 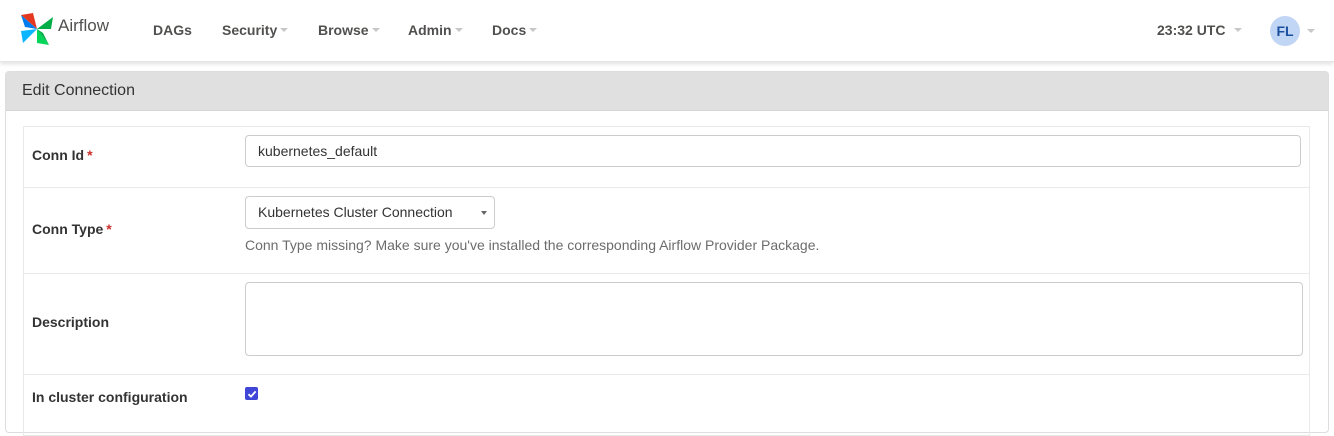 I want to click on brand-name: Airflow, so click(x=84, y=25).